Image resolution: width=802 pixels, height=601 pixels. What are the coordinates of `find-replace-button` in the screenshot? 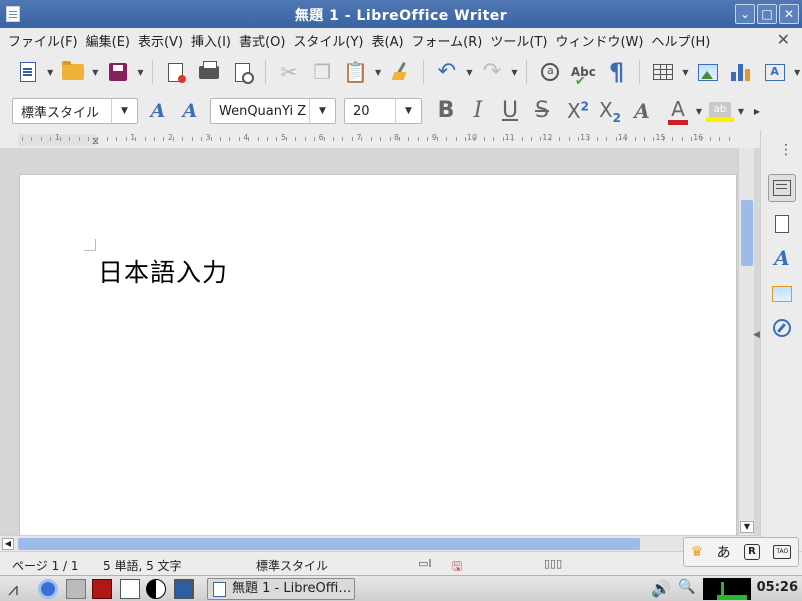 It's located at (549, 72).